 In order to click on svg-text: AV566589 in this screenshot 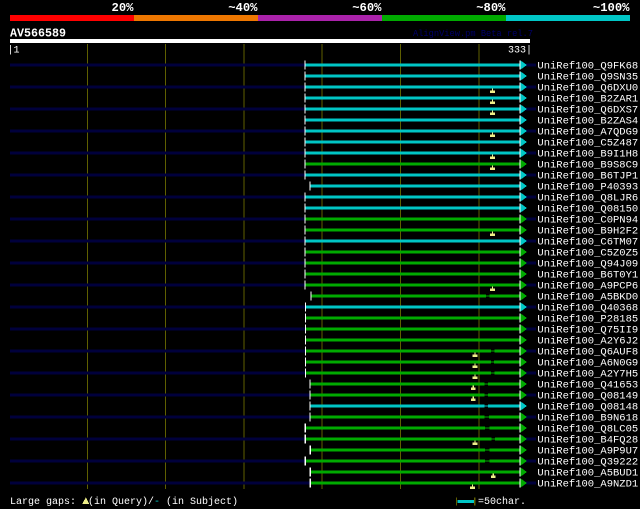, I will do `click(38, 34)`.